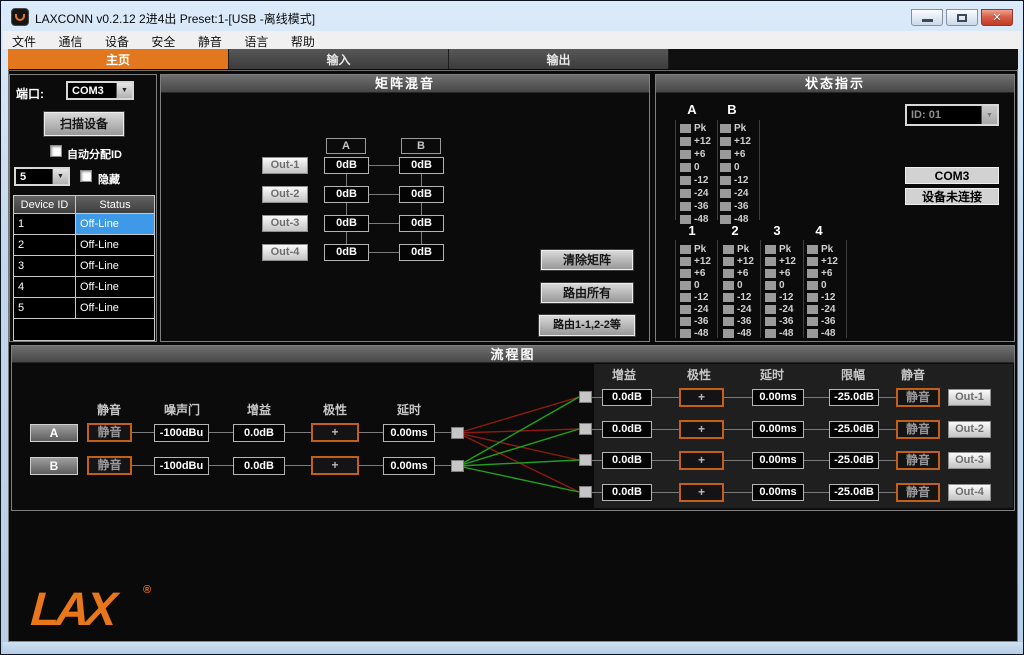  Describe the element at coordinates (587, 260) in the screenshot. I see `clear-matrix-button: 清除矩阵` at that location.